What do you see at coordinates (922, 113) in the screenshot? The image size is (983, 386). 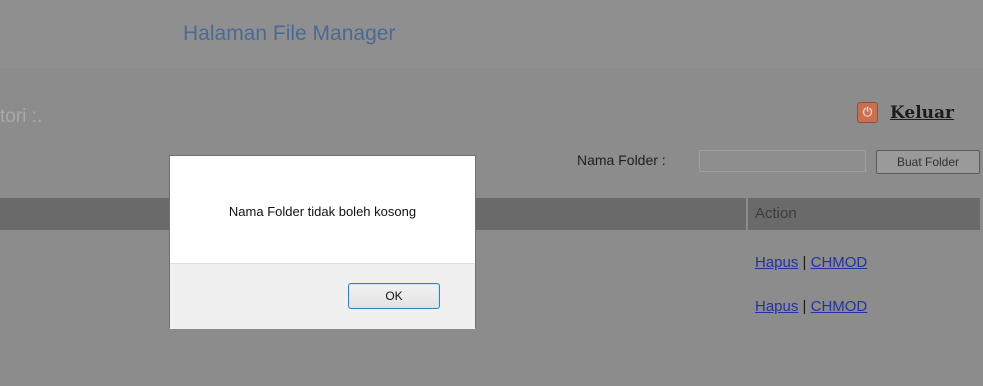 I see `logout-link: Keluar` at bounding box center [922, 113].